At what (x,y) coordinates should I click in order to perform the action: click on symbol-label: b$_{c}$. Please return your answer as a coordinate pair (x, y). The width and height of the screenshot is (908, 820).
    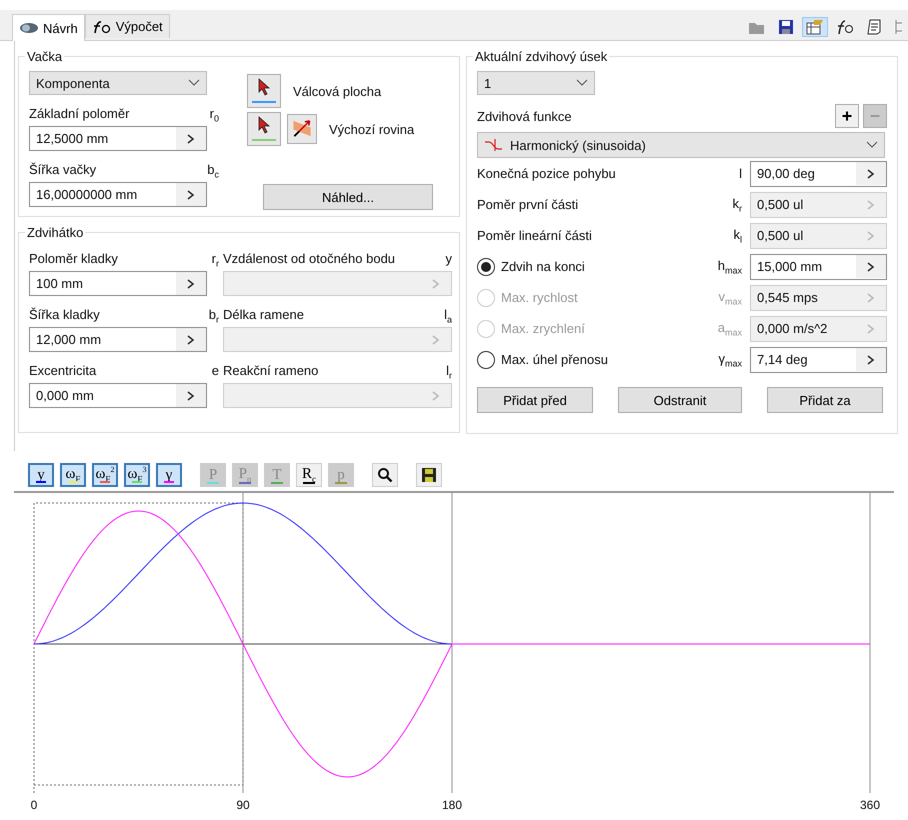
    Looking at the image, I should click on (213, 171).